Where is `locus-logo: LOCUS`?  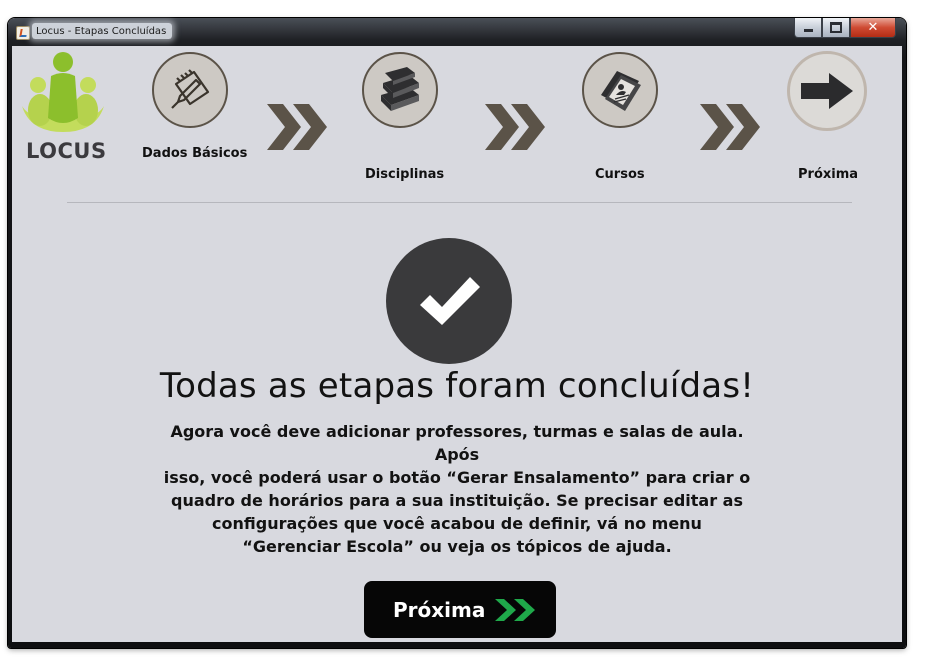 locus-logo: LOCUS is located at coordinates (63, 108).